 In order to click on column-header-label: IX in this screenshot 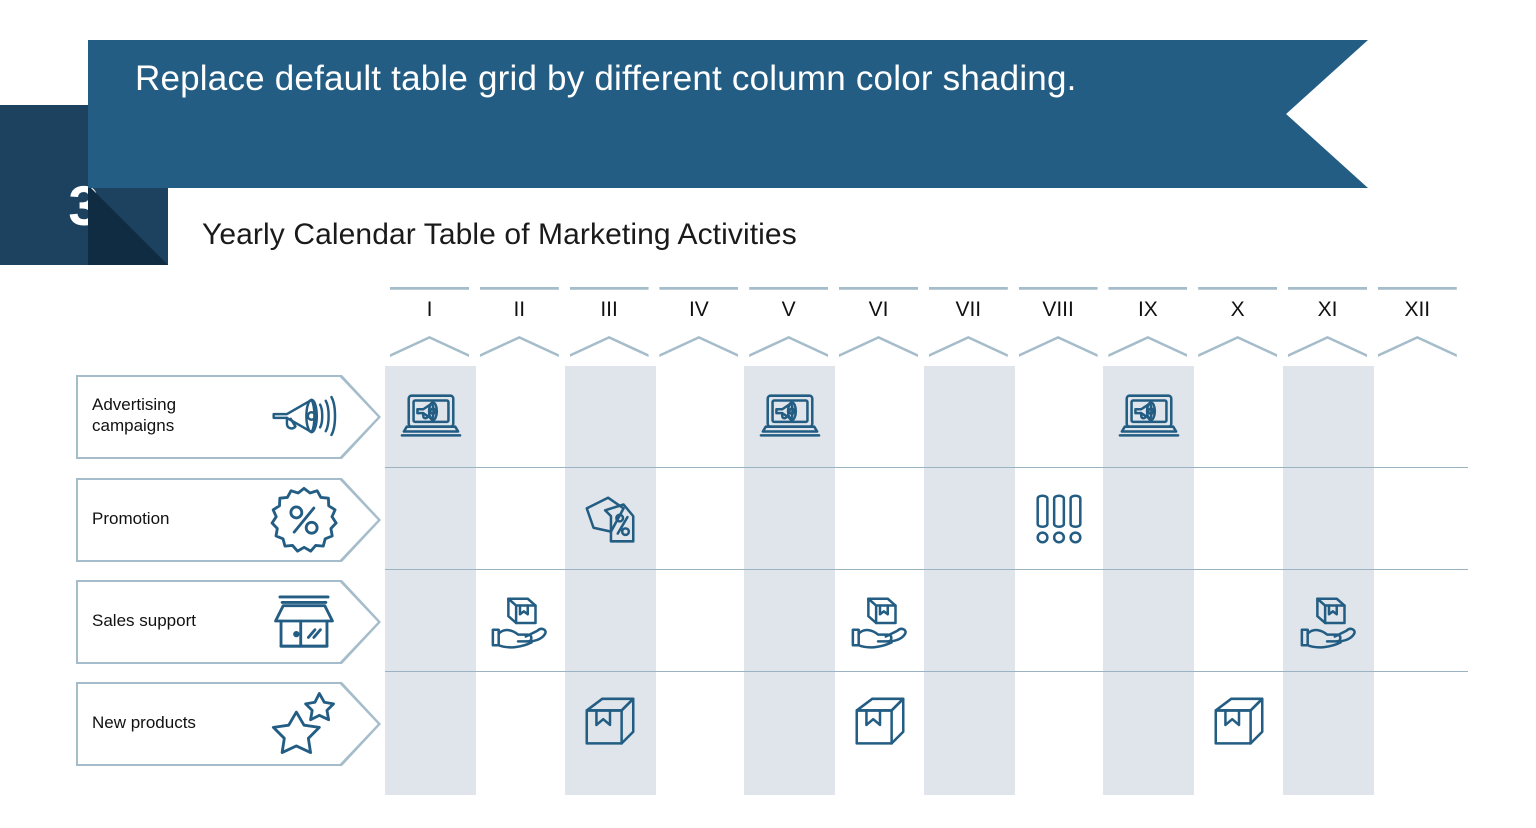, I will do `click(1147, 309)`.